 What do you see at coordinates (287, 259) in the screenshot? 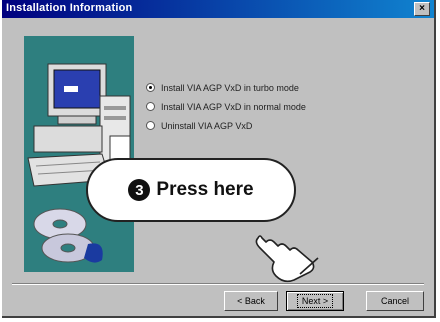
I see `pointing-hand-icon` at bounding box center [287, 259].